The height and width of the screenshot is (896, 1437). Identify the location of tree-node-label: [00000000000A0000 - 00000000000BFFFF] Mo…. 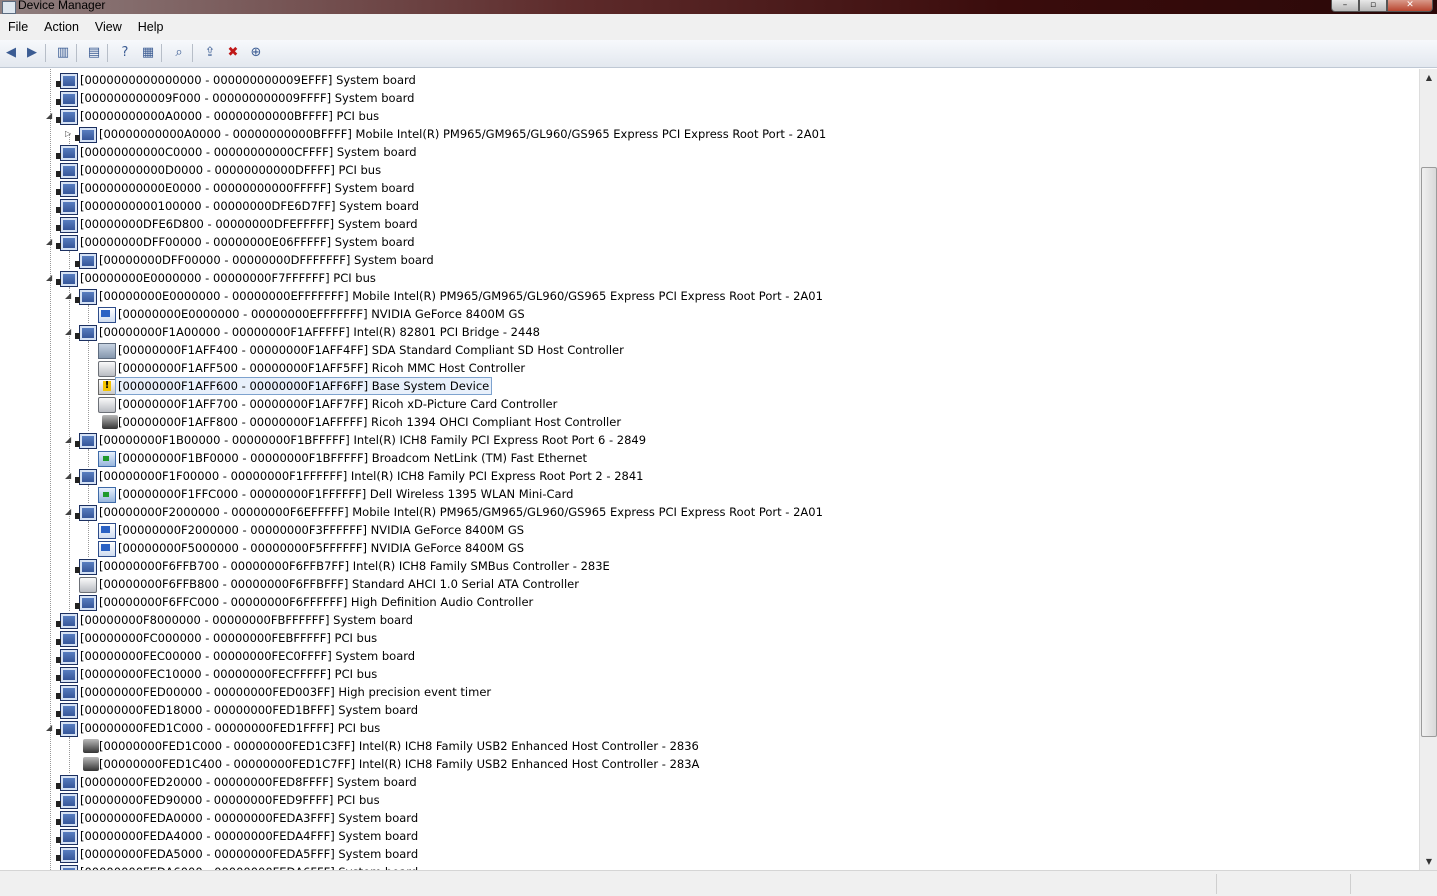
(462, 134).